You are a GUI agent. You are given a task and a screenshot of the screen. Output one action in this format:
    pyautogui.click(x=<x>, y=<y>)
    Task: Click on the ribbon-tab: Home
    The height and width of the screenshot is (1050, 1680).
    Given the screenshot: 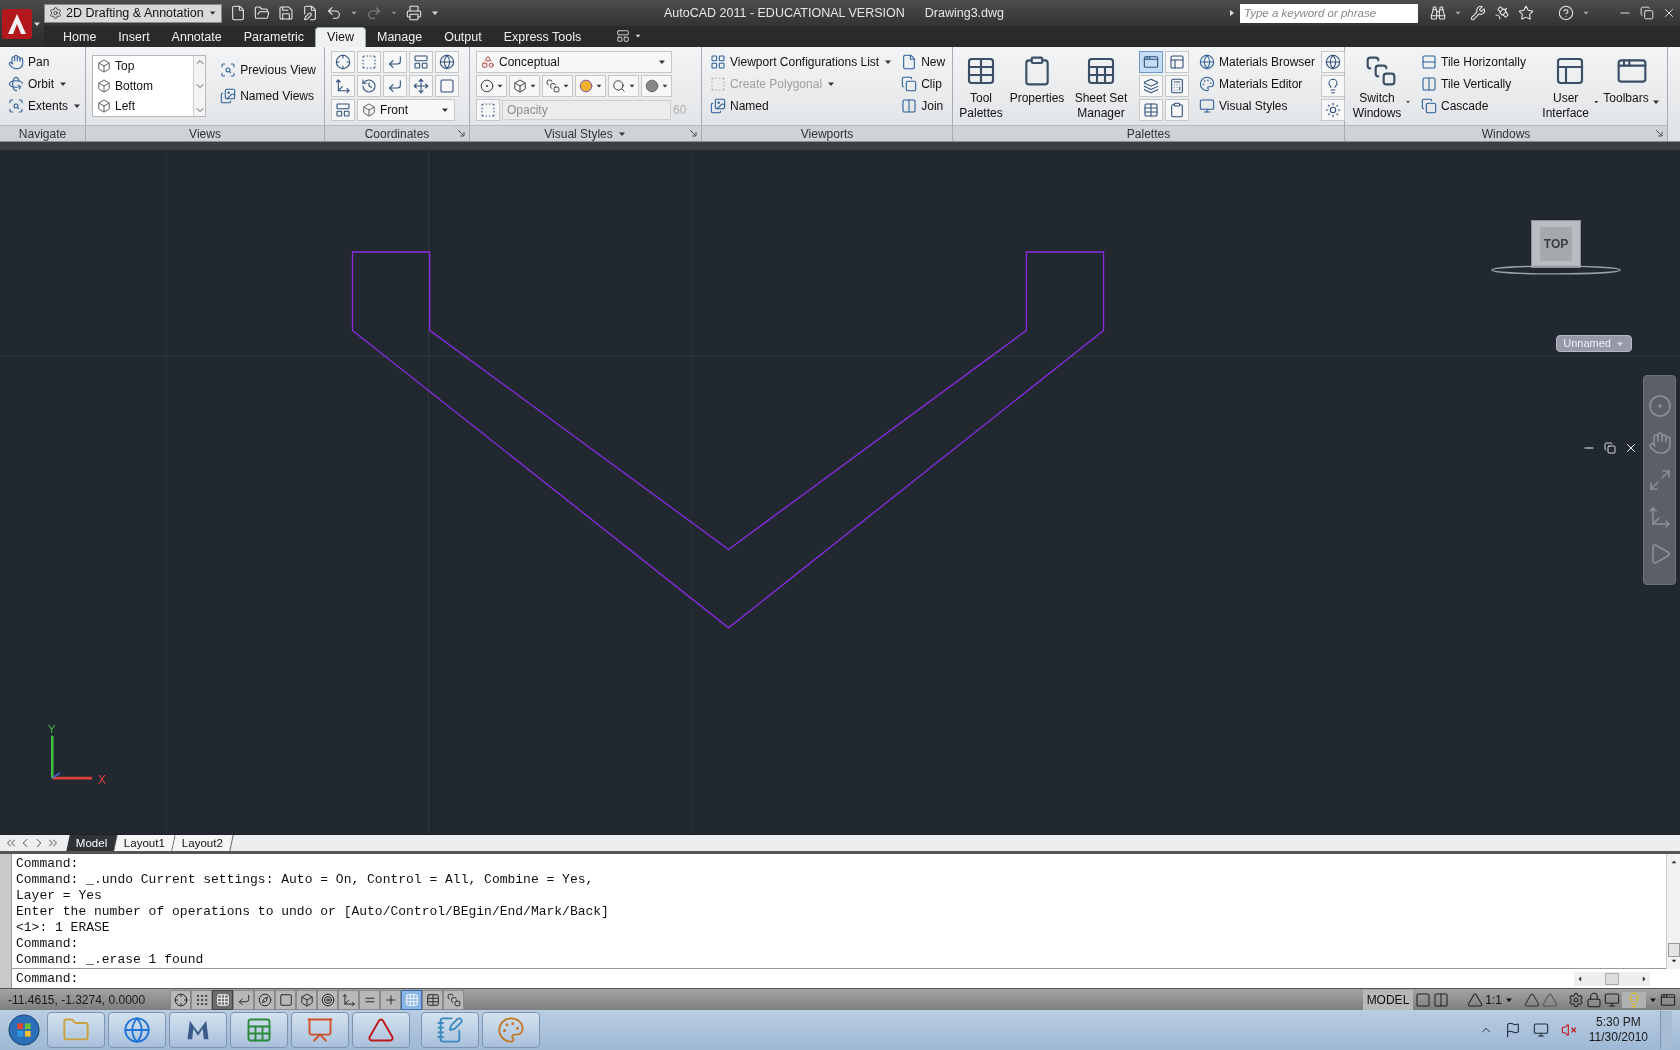 What is the action you would take?
    pyautogui.click(x=80, y=37)
    